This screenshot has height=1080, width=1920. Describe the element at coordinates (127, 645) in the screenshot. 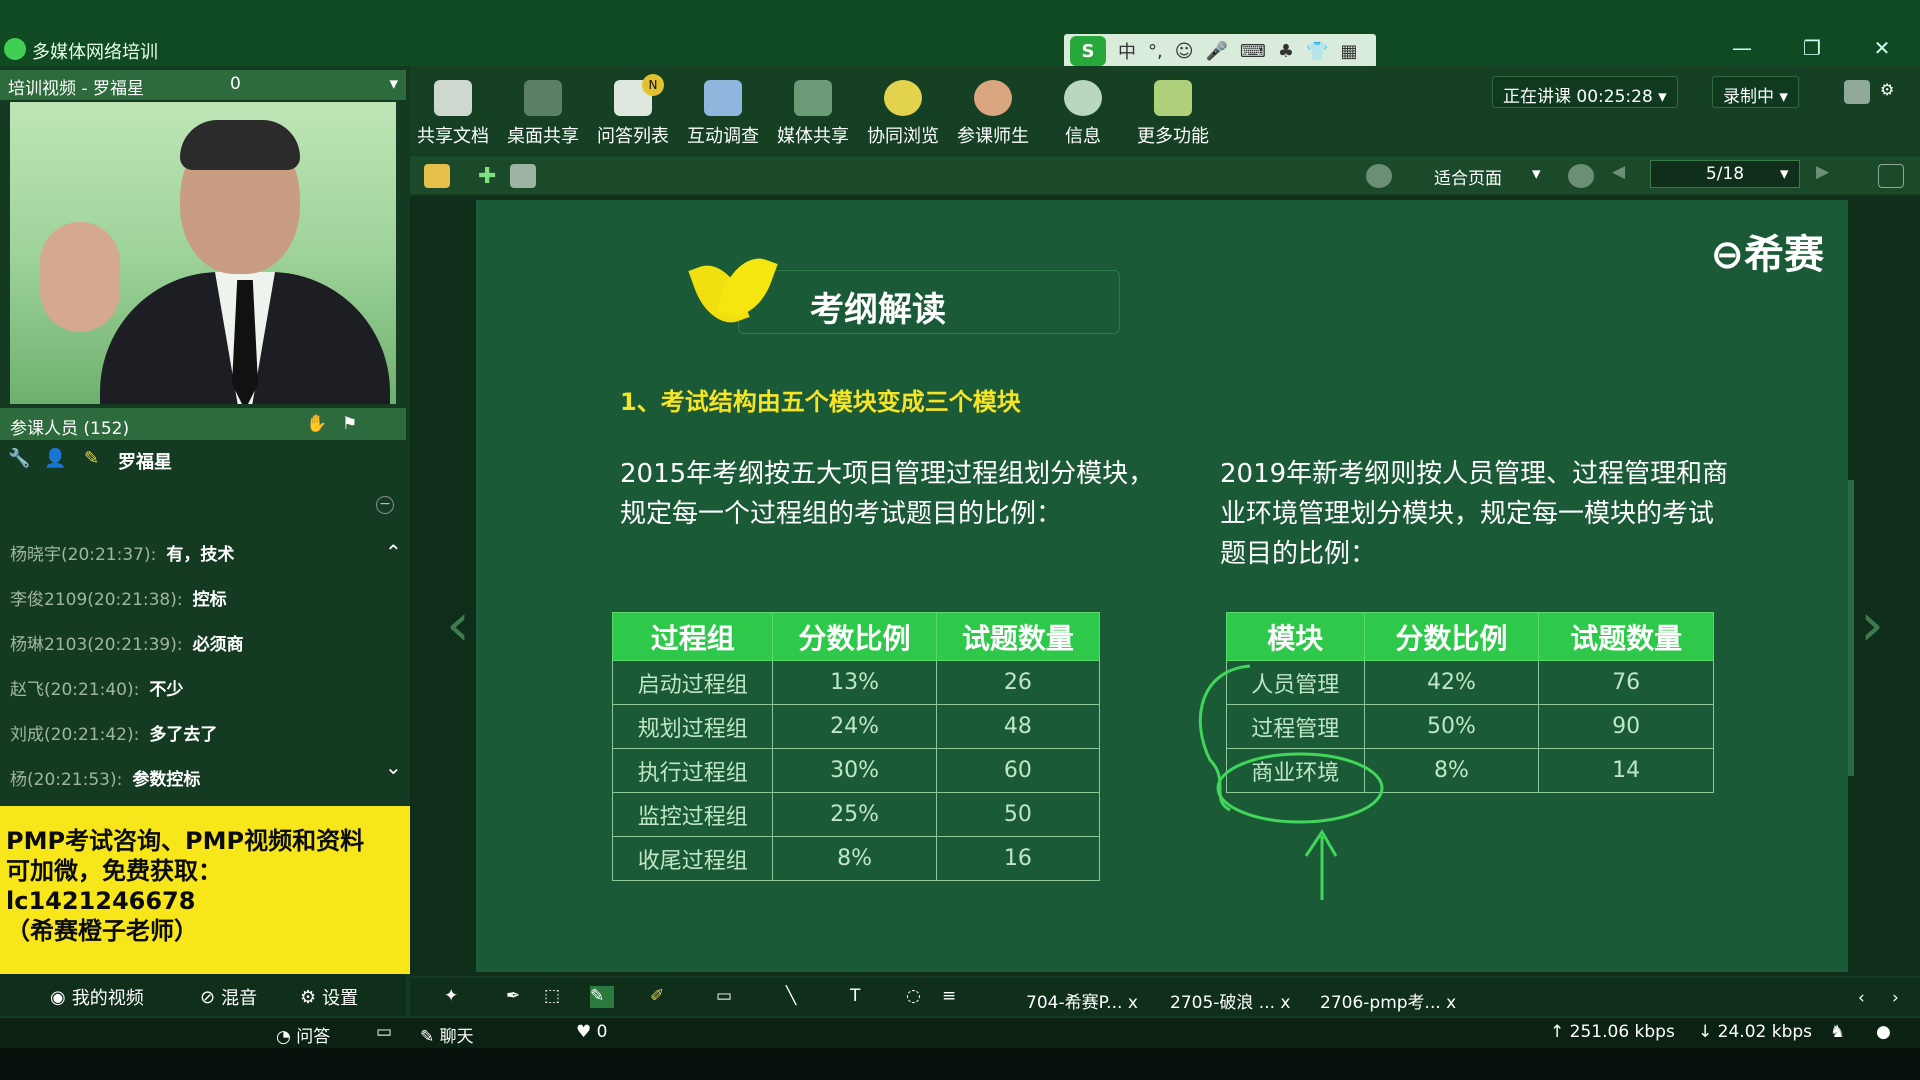

I see `chat-message: 杨琳2103(20:21:39): 必须商` at that location.